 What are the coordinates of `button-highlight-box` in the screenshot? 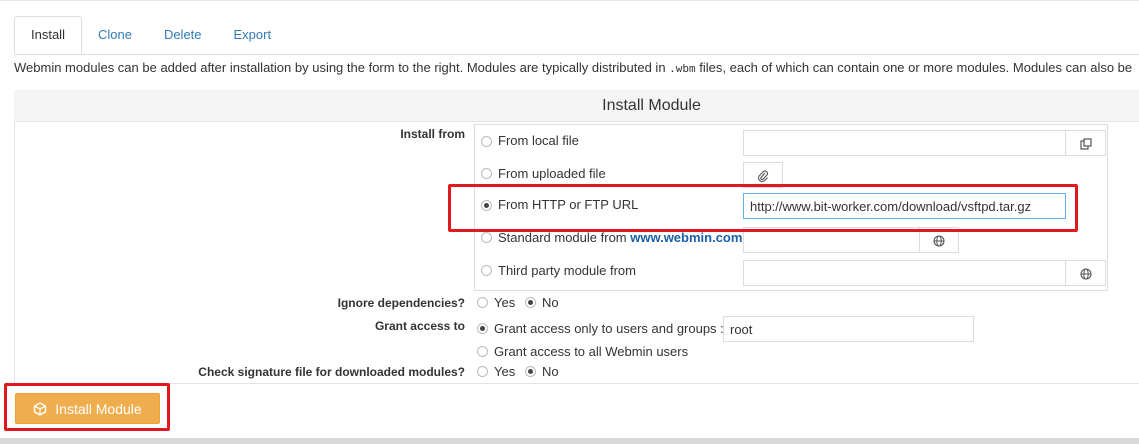 It's located at (87, 407).